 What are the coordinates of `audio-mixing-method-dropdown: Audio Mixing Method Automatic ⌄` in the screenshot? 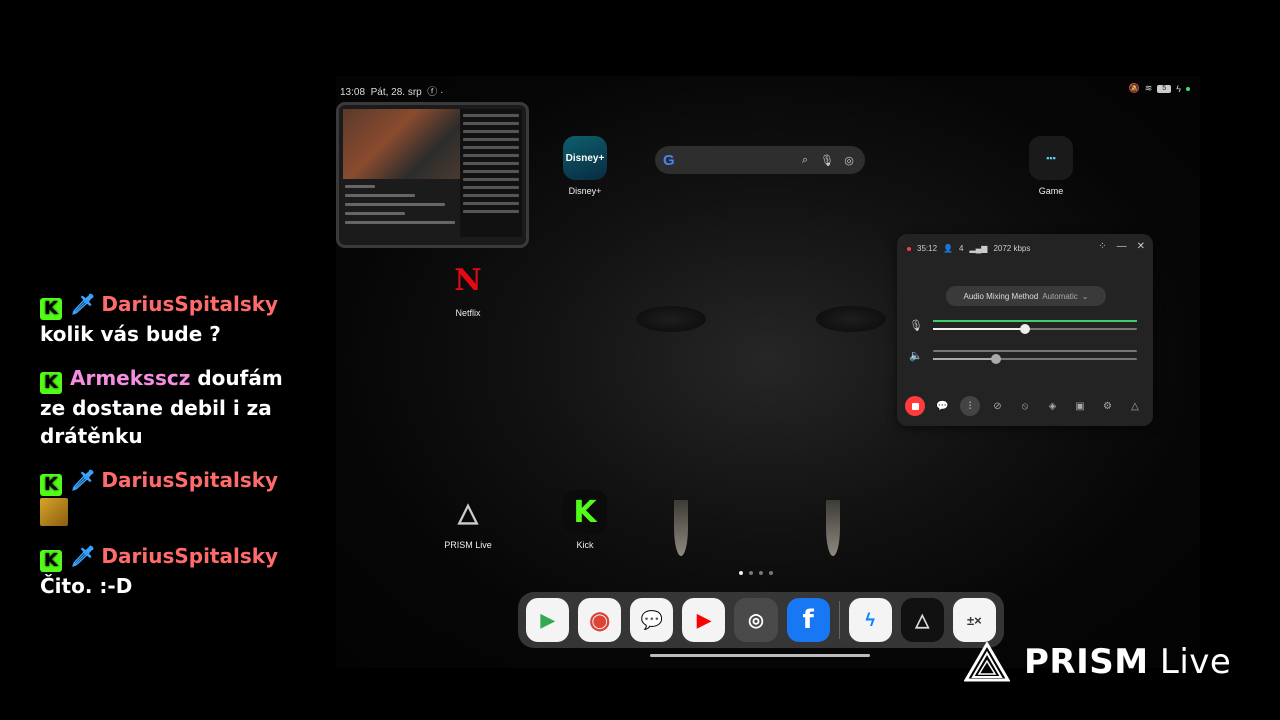 It's located at (1026, 296).